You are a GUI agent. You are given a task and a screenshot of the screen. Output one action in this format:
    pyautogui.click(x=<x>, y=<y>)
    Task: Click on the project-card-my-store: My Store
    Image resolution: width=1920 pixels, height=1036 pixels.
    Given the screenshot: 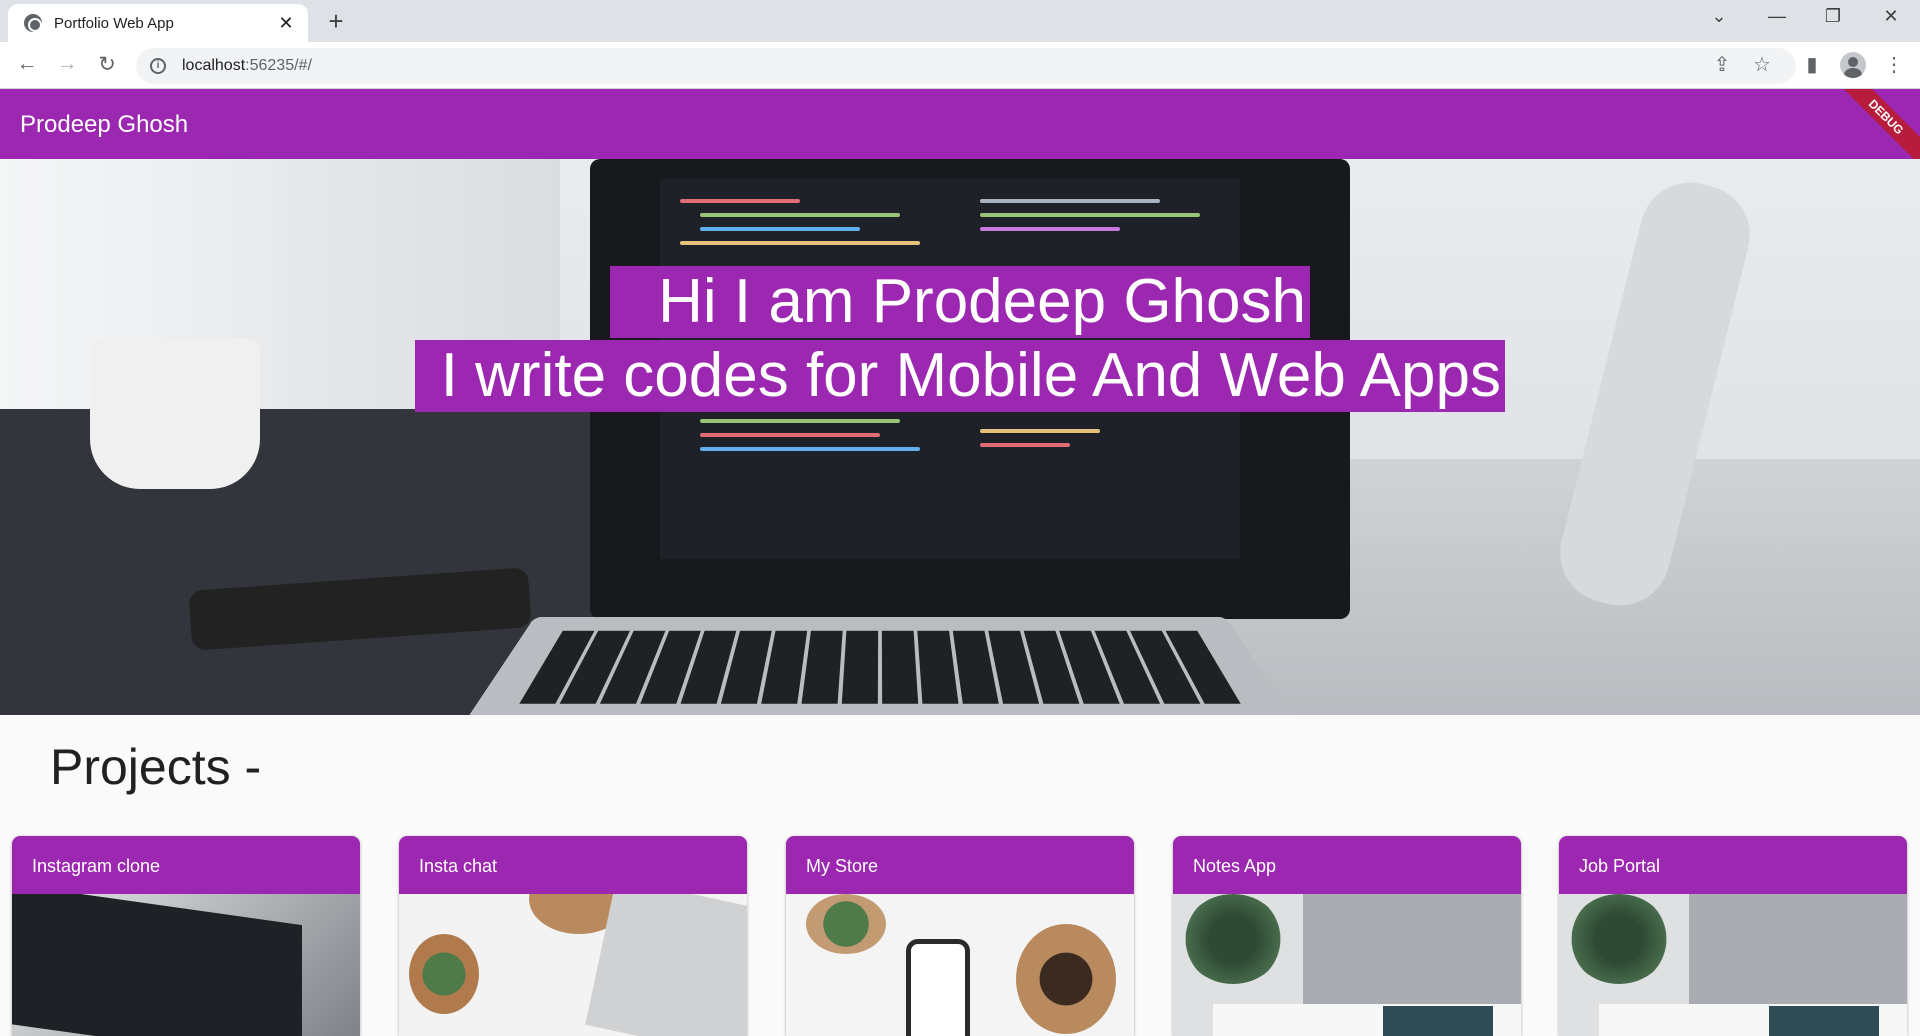 What is the action you would take?
    pyautogui.click(x=960, y=936)
    